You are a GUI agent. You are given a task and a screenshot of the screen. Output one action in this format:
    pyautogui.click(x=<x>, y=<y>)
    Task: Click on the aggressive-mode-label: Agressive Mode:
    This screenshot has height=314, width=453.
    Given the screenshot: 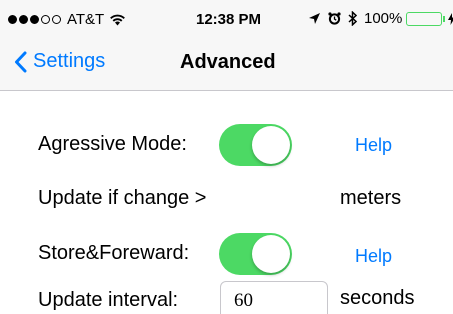 What is the action you would take?
    pyautogui.click(x=112, y=144)
    